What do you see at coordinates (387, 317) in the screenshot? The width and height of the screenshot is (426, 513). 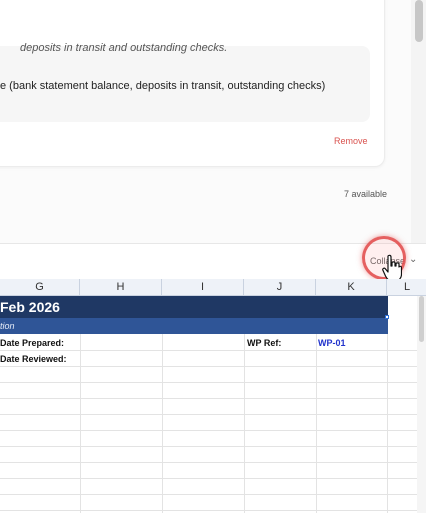 I see `selection-handle` at bounding box center [387, 317].